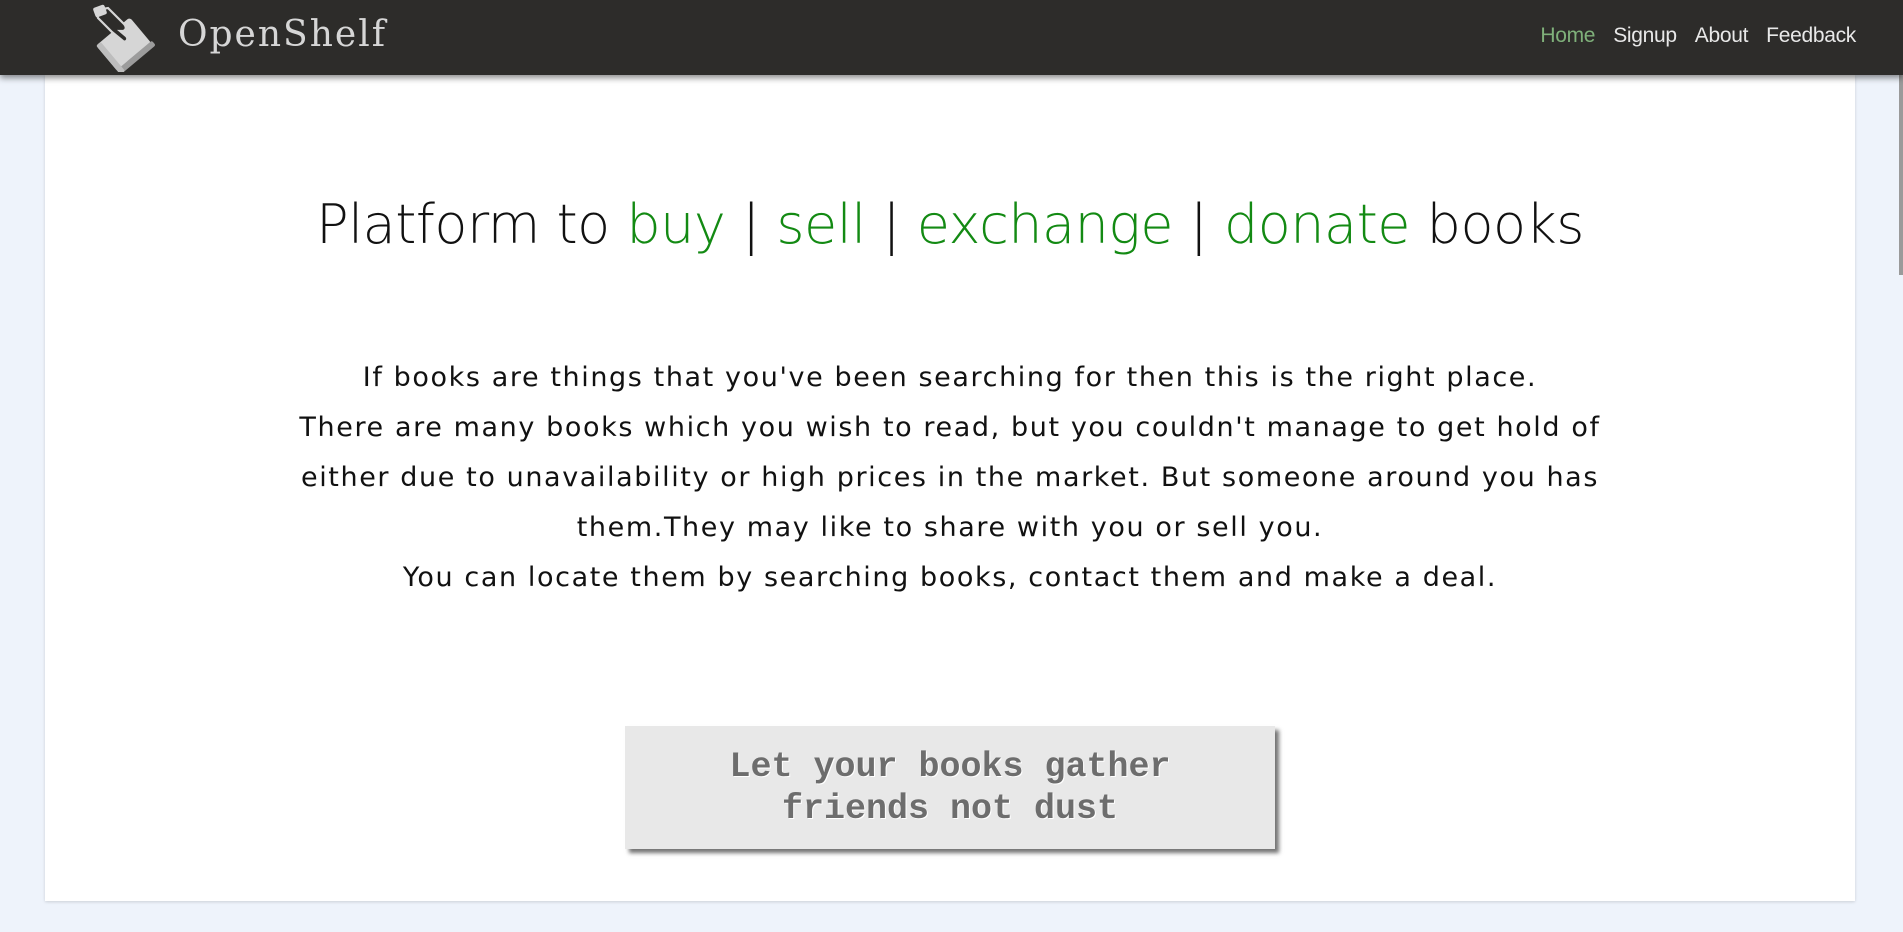 The image size is (1903, 932). I want to click on hero-action-buy: buy, so click(676, 224).